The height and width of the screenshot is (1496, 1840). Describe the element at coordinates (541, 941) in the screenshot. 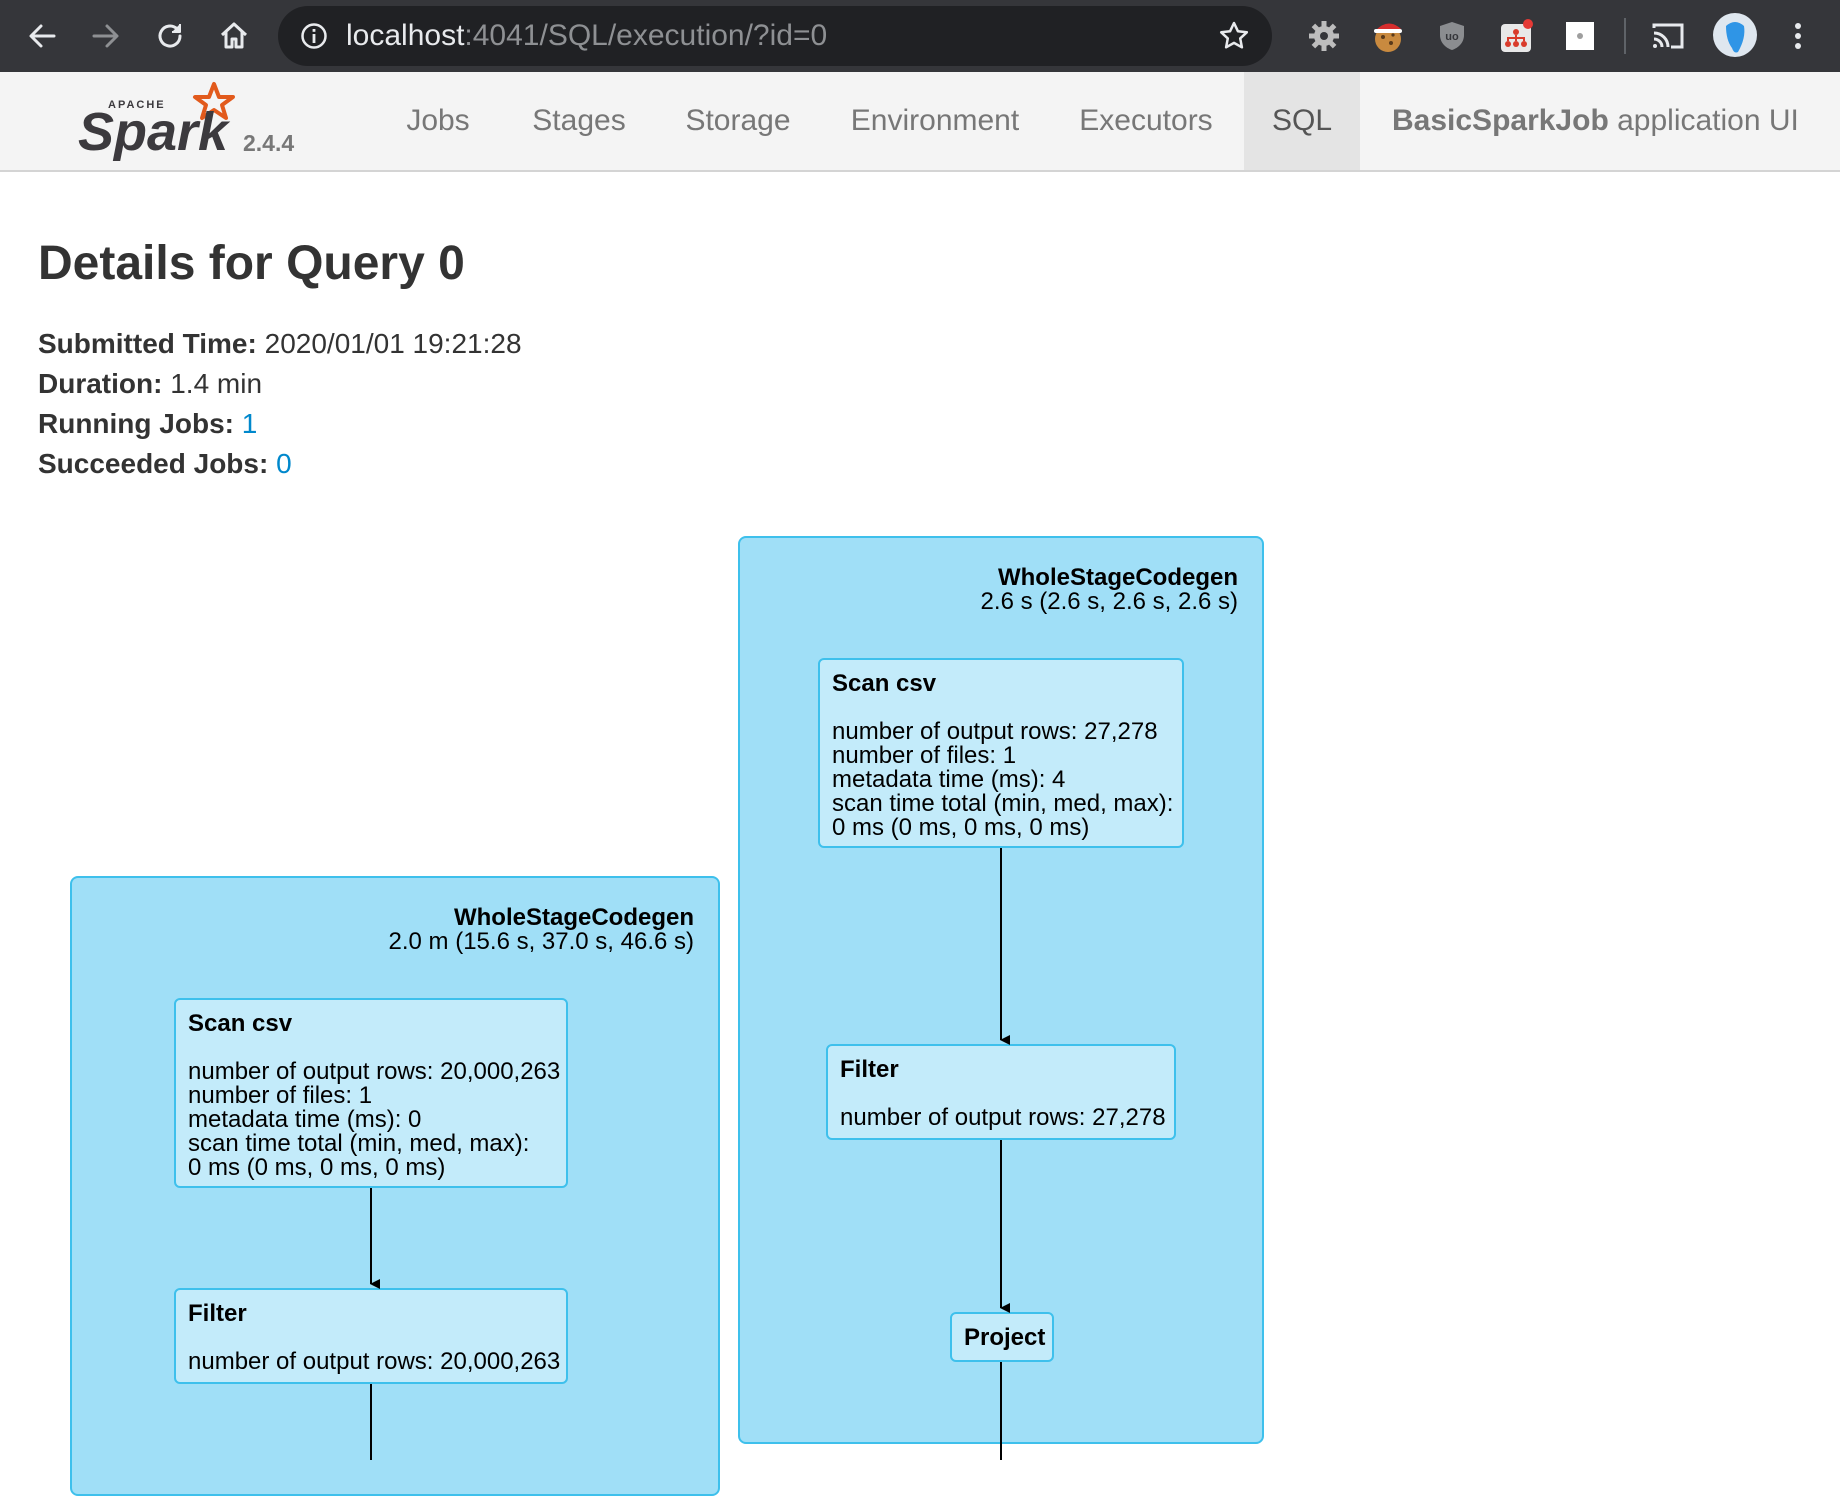

I see `cluster-time: 2.0 m (15.6 s, 37.0 s, 46.6 s)` at that location.